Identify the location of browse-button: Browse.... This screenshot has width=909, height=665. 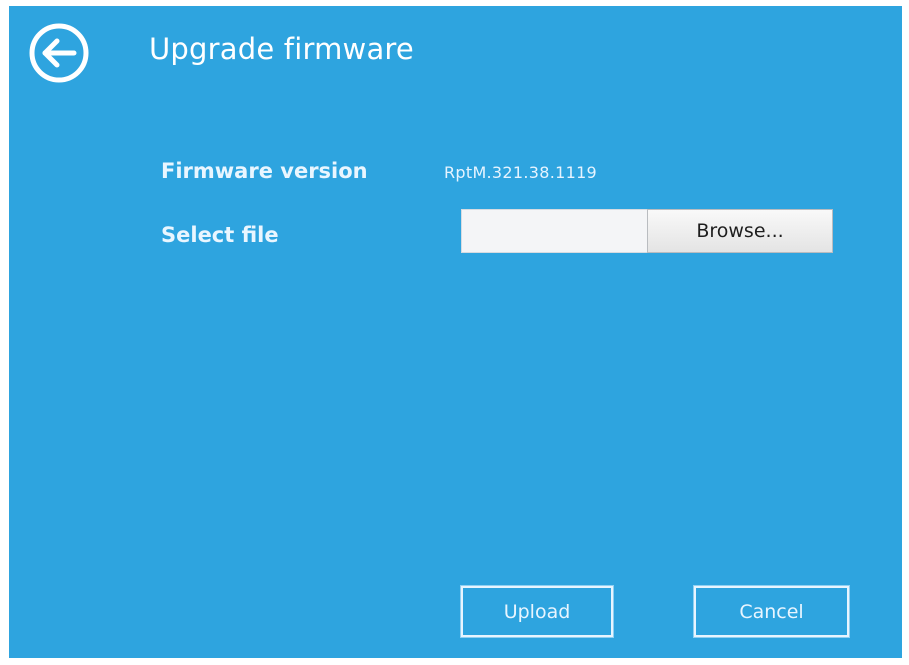
(740, 231).